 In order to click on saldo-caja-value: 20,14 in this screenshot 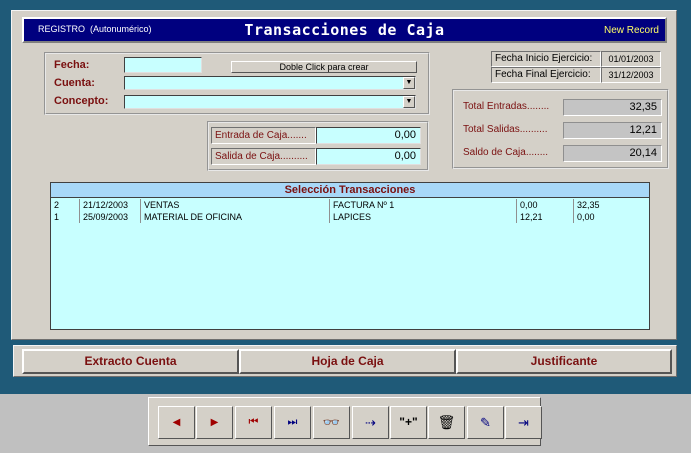, I will do `click(612, 153)`.